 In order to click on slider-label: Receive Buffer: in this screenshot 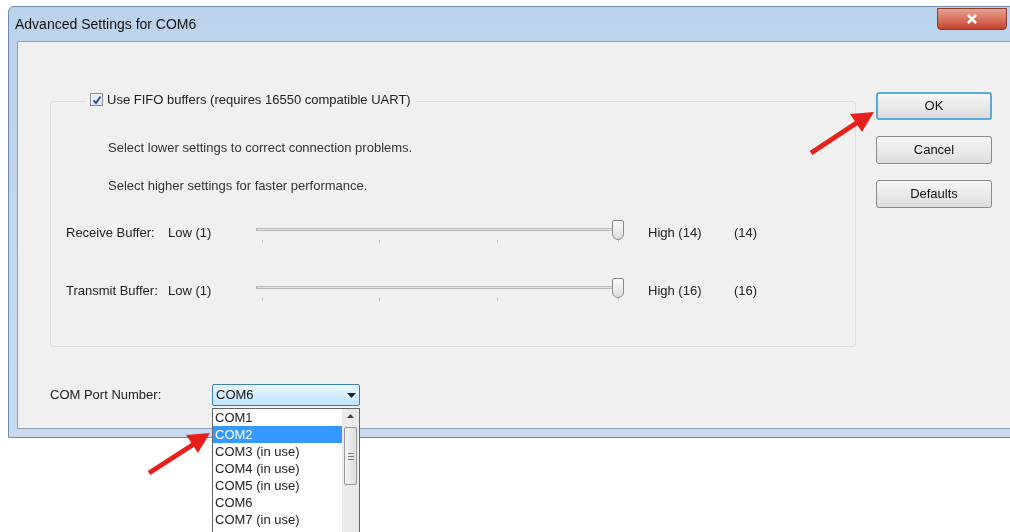, I will do `click(111, 233)`.